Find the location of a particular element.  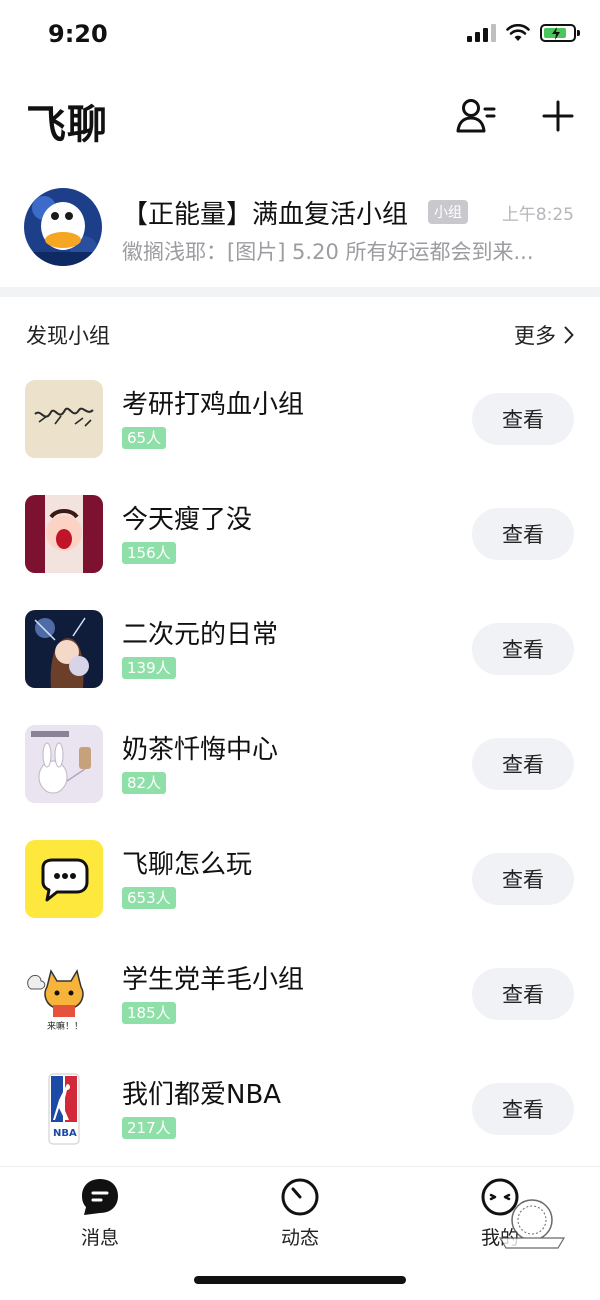

member-count-badge: 156人 is located at coordinates (149, 553).